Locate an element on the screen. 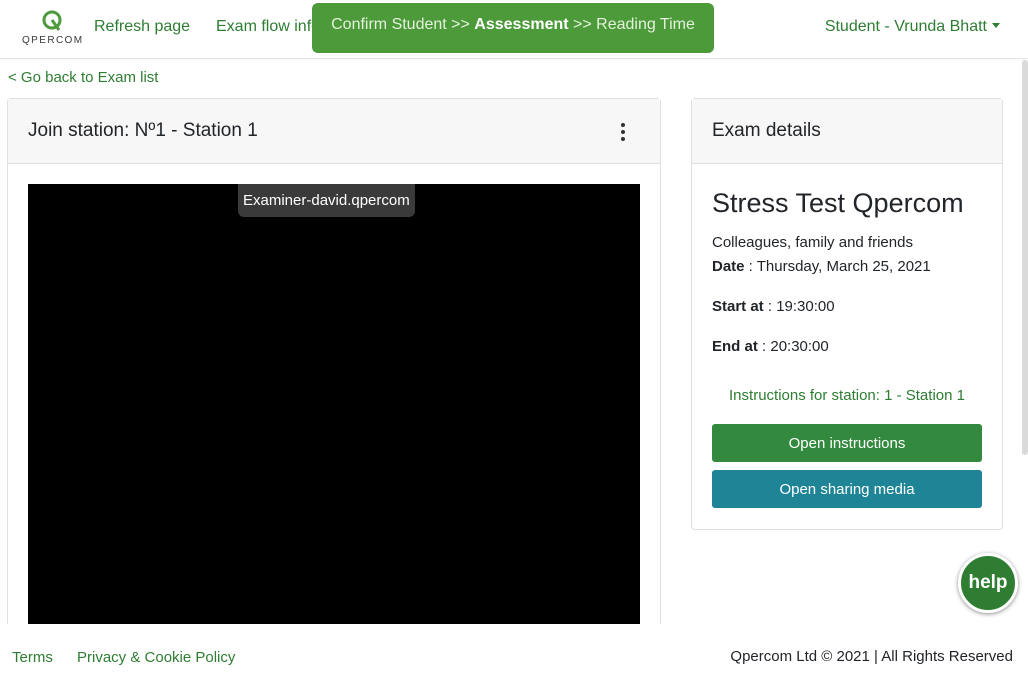 This screenshot has width=1028, height=677. exam-end: End at : 20:30:00 is located at coordinates (847, 347).